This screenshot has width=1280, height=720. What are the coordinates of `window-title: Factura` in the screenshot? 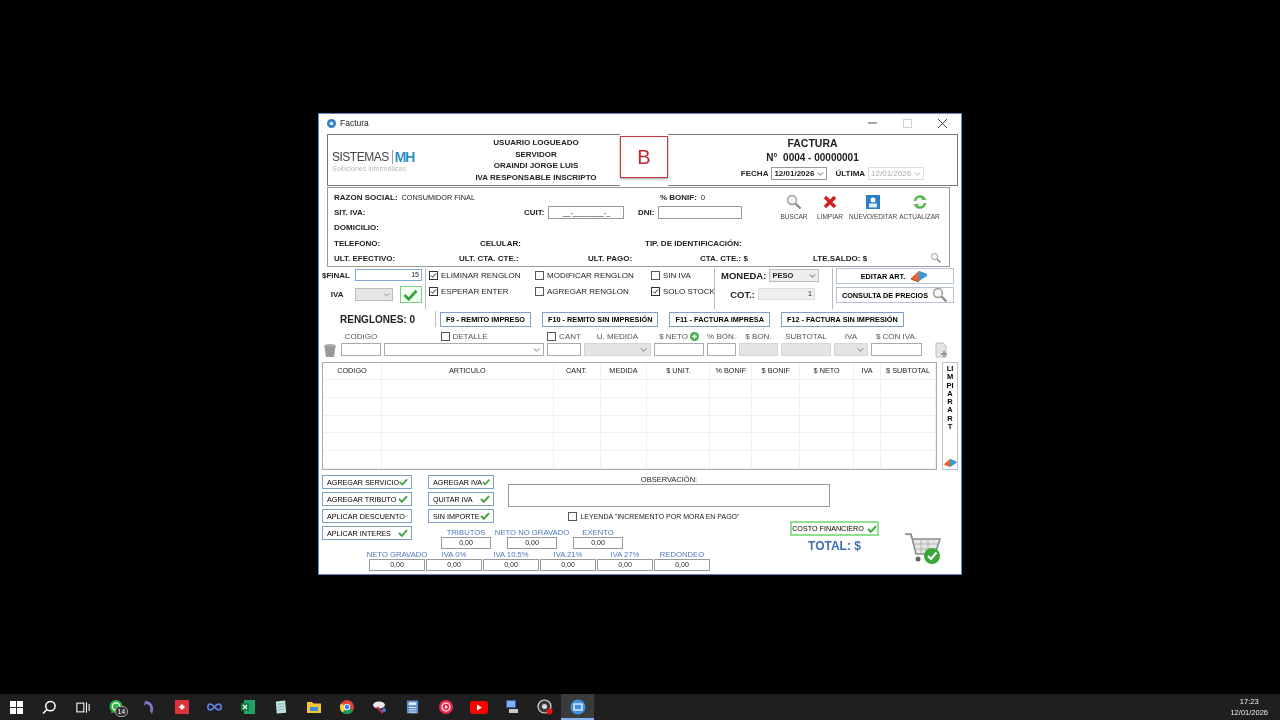 It's located at (354, 123).